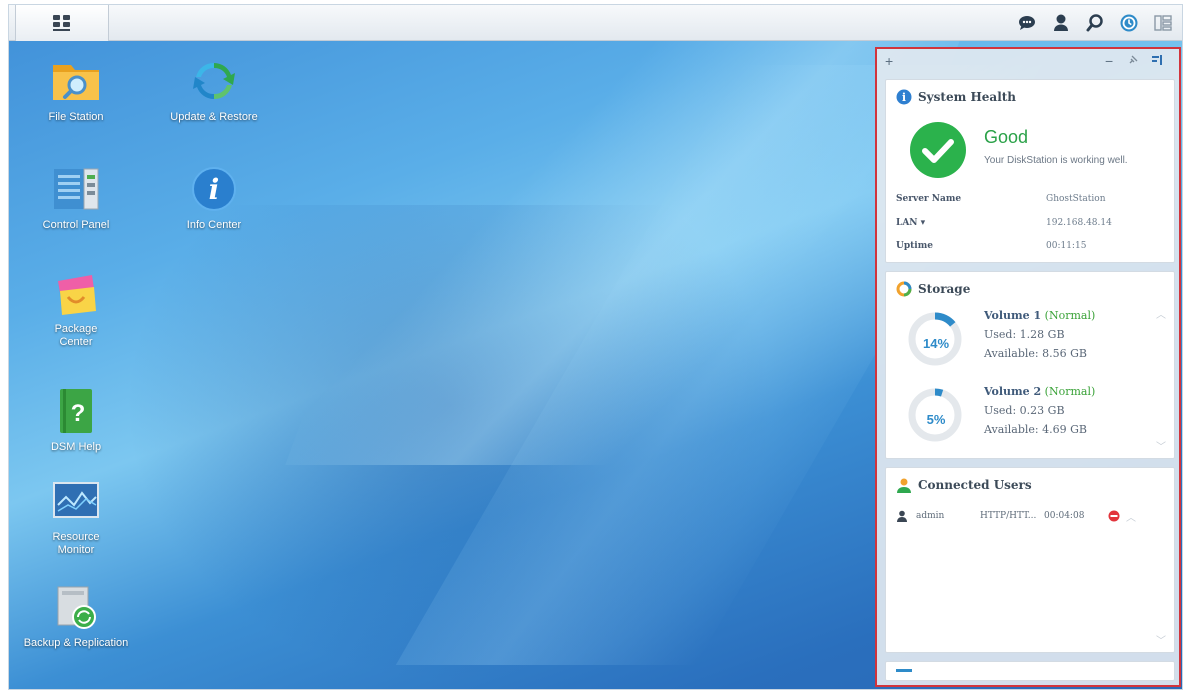  I want to click on desktop-icon-resource-monitor: Resource Monitor, so click(76, 516).